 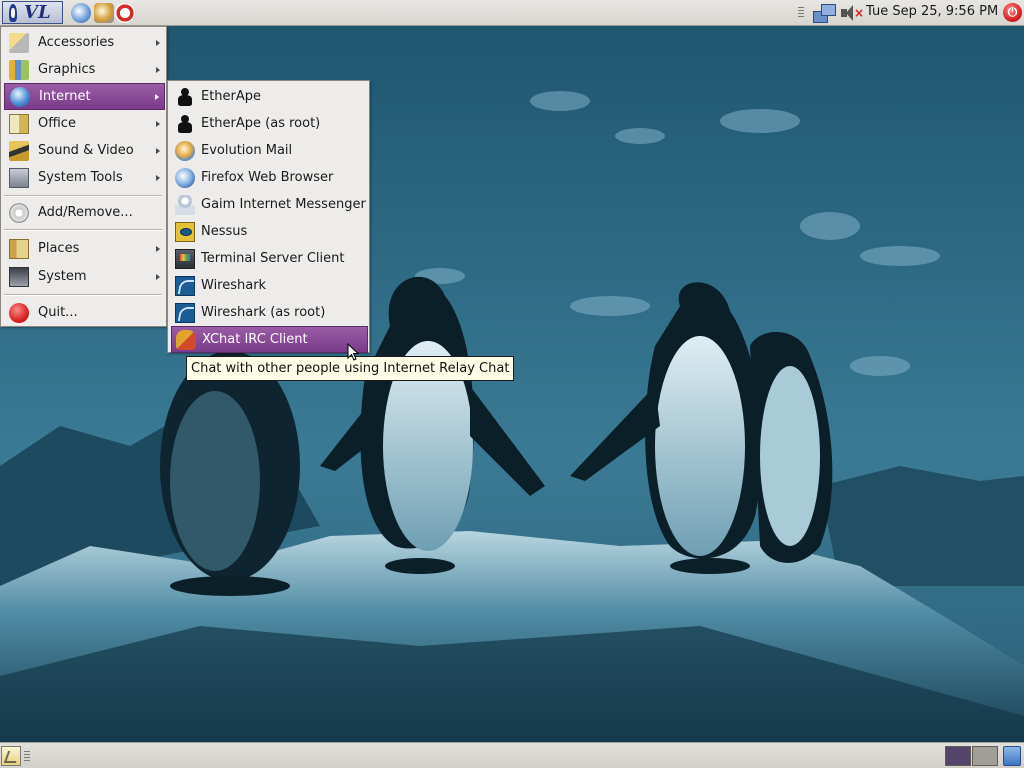 I want to click on workspace-2-button, so click(x=985, y=756).